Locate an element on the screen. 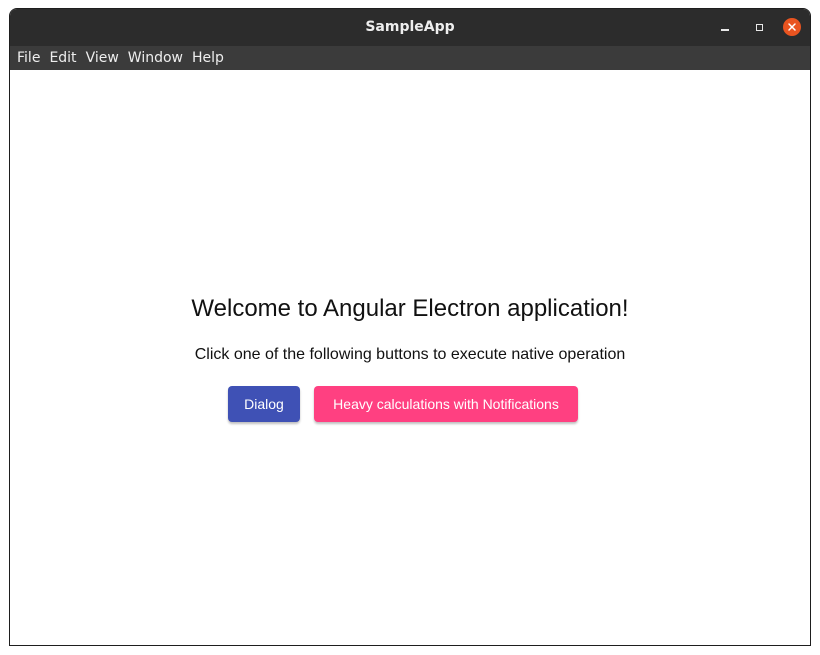 The width and height of the screenshot is (820, 655). title-bar: SampleApp is located at coordinates (410, 27).